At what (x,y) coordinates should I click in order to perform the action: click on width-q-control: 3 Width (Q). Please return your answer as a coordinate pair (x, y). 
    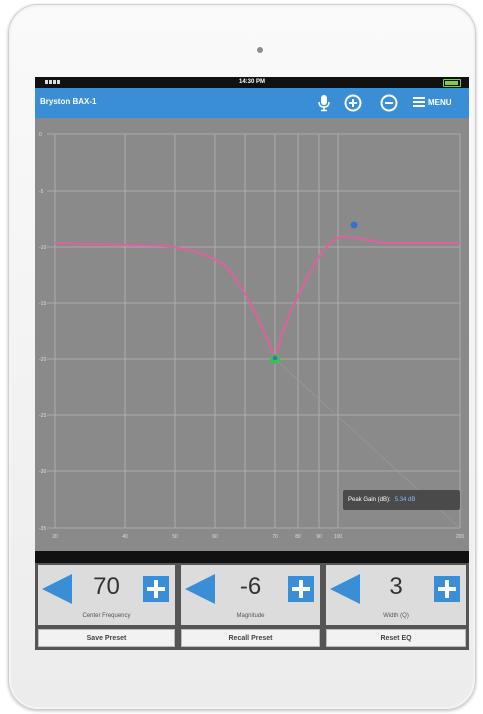
    Looking at the image, I should click on (396, 595).